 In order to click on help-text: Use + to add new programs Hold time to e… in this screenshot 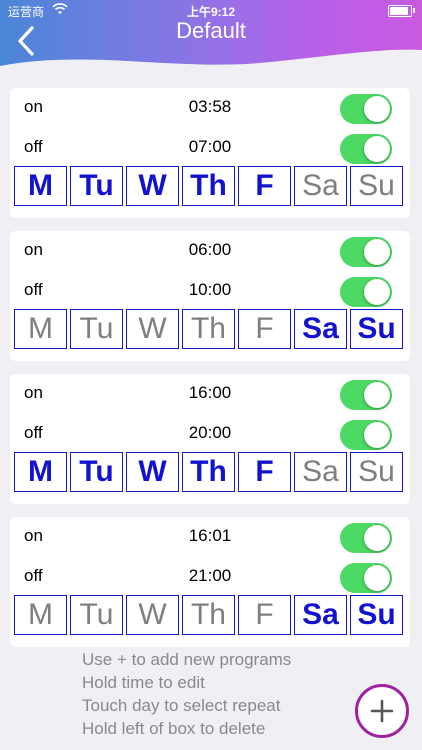, I will do `click(186, 694)`.